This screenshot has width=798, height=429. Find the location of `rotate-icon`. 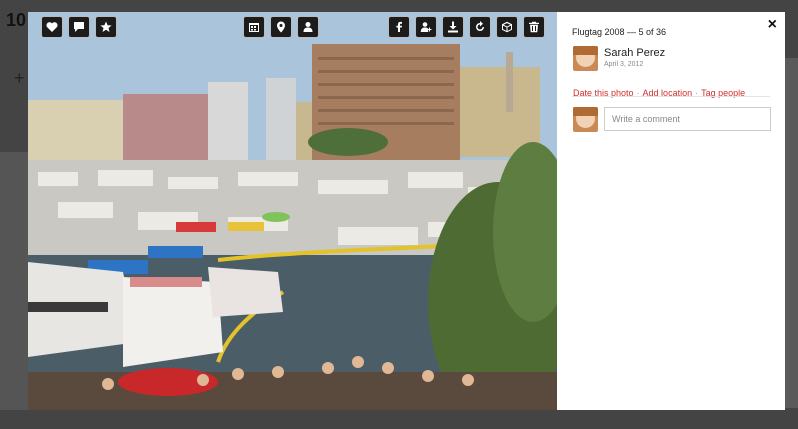

rotate-icon is located at coordinates (480, 26).